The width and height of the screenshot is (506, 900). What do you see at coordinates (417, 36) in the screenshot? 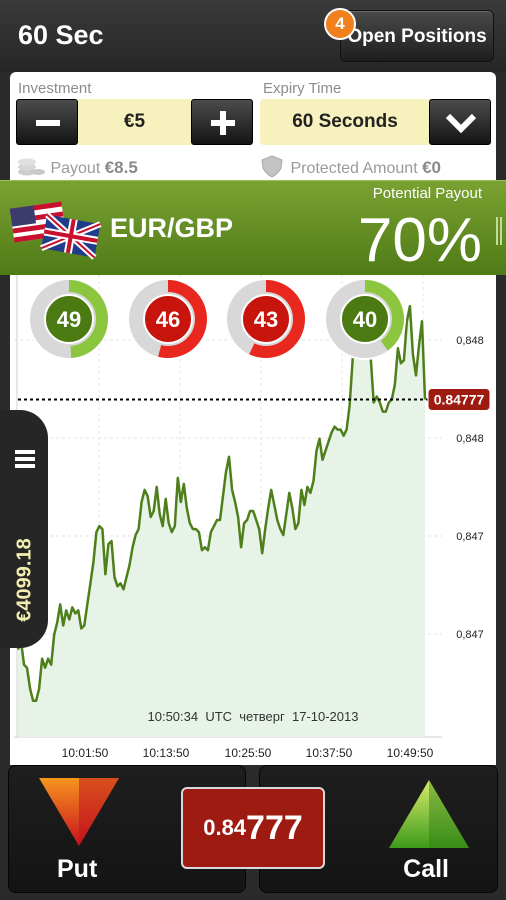
I see `open-positions-button: Open Positions` at bounding box center [417, 36].